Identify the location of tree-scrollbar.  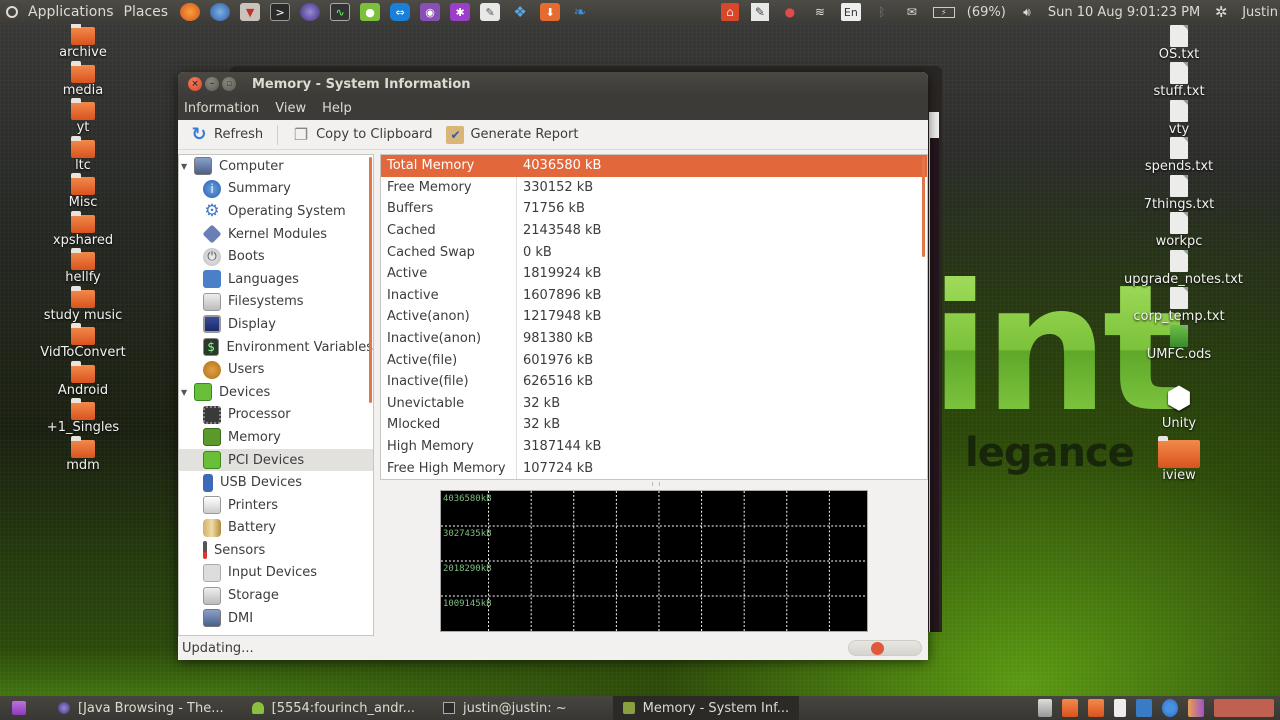
(370, 280).